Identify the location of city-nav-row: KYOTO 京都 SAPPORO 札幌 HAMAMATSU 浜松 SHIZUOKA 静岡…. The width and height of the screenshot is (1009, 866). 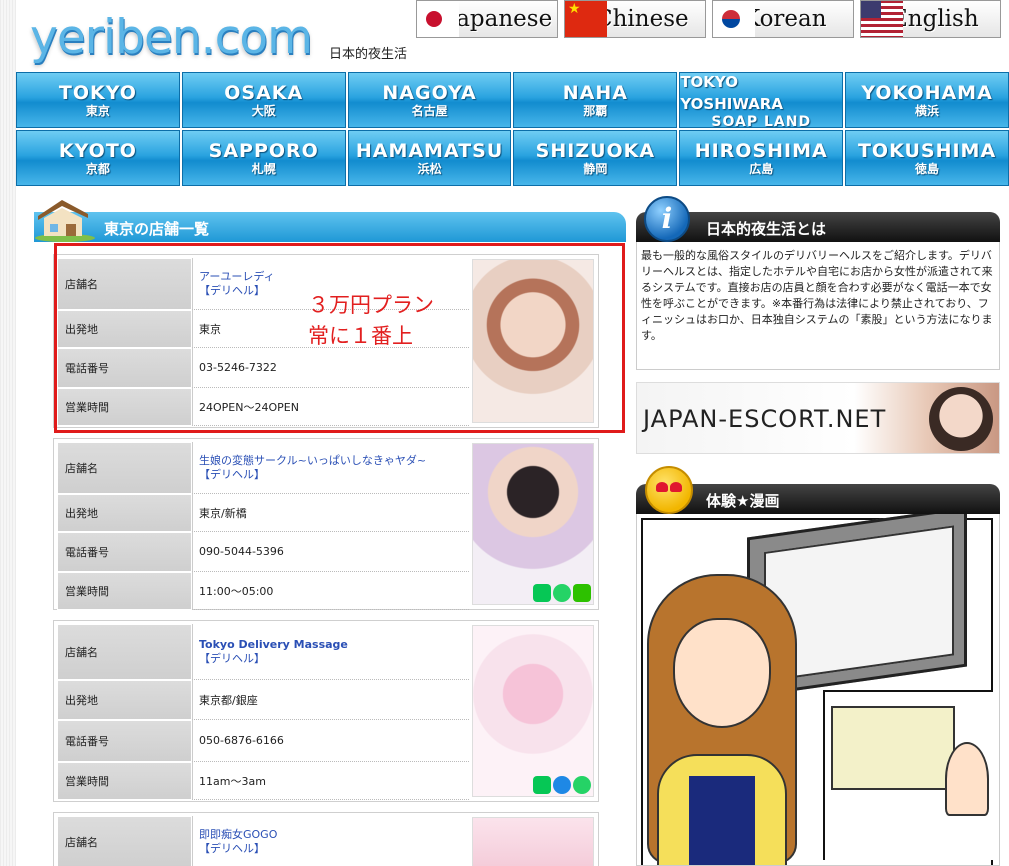
(512, 159).